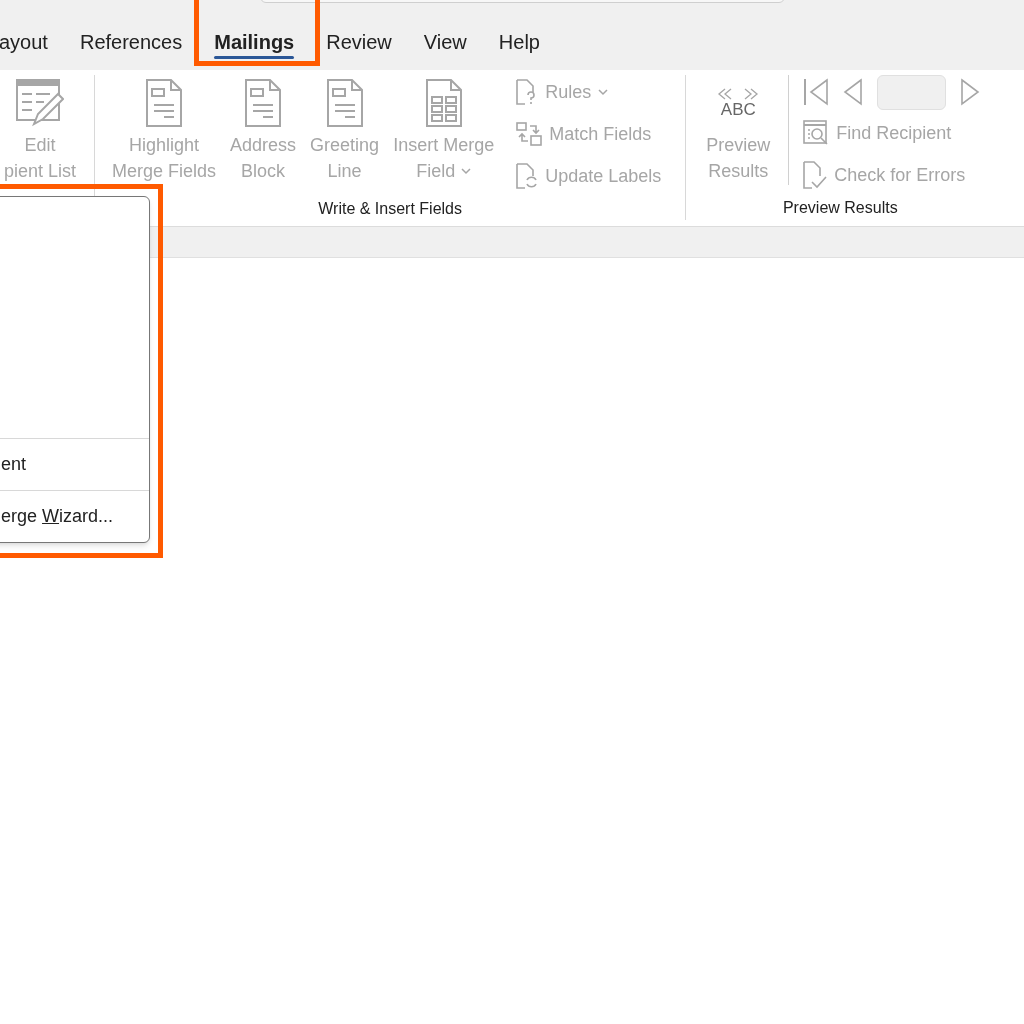 The height and width of the screenshot is (1024, 1024). What do you see at coordinates (359, 42) in the screenshot?
I see `ribbon-tab: Review` at bounding box center [359, 42].